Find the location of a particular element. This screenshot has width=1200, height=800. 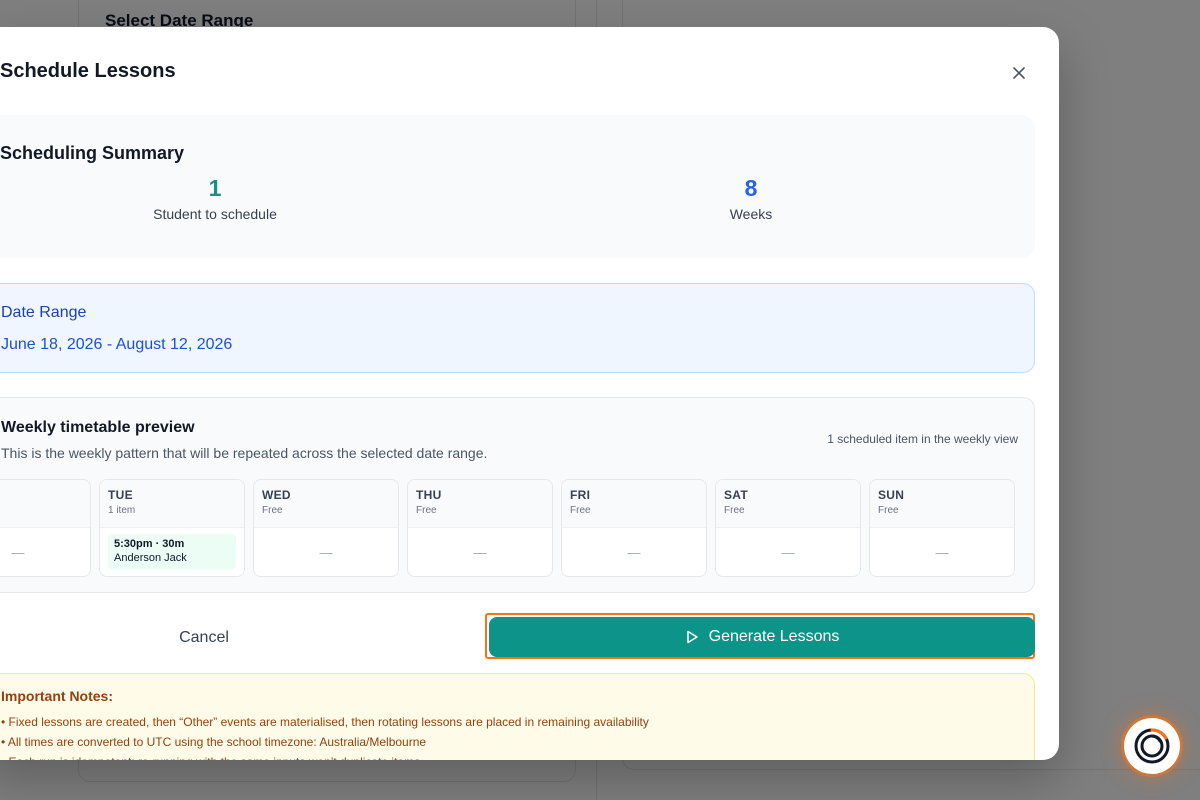

day-name: MON is located at coordinates (45, 495).